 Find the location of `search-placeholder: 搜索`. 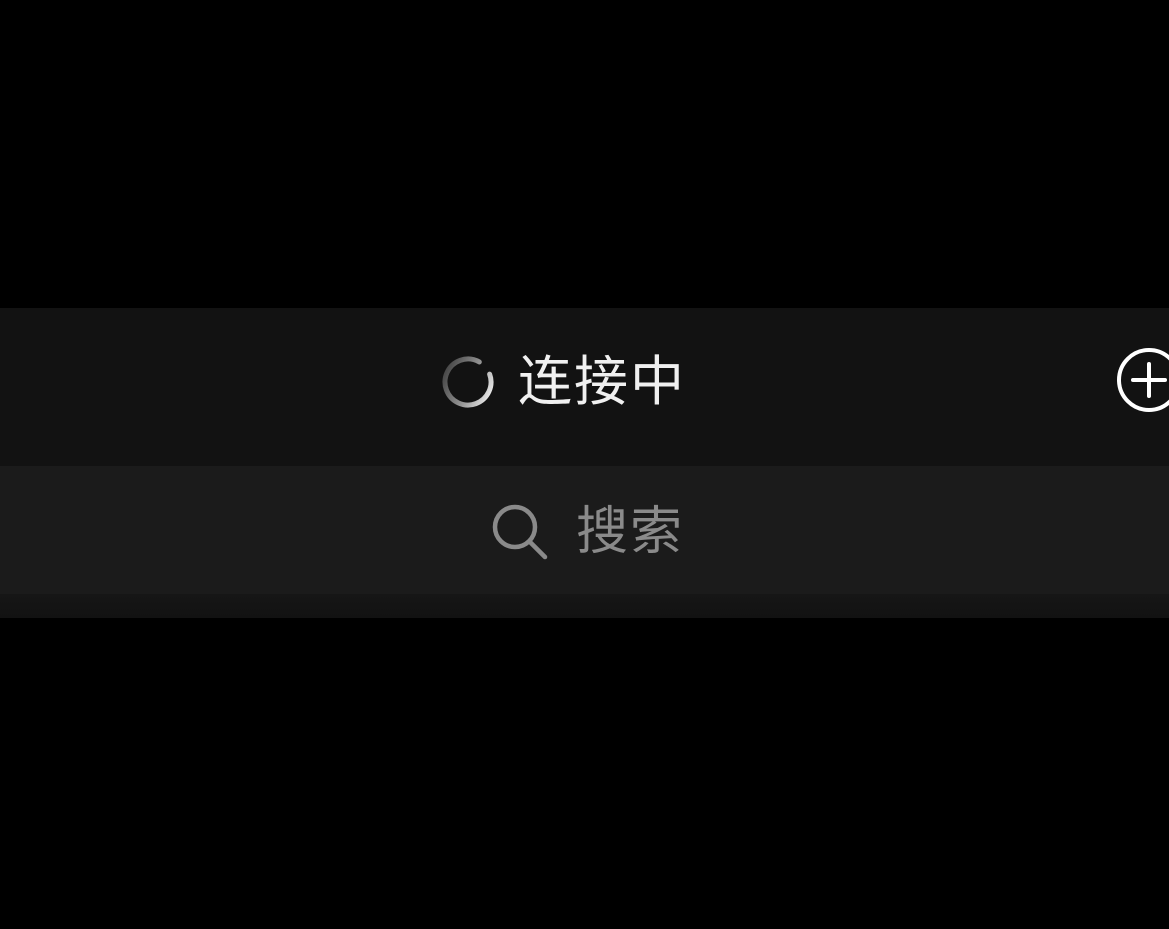

search-placeholder: 搜索 is located at coordinates (630, 532).